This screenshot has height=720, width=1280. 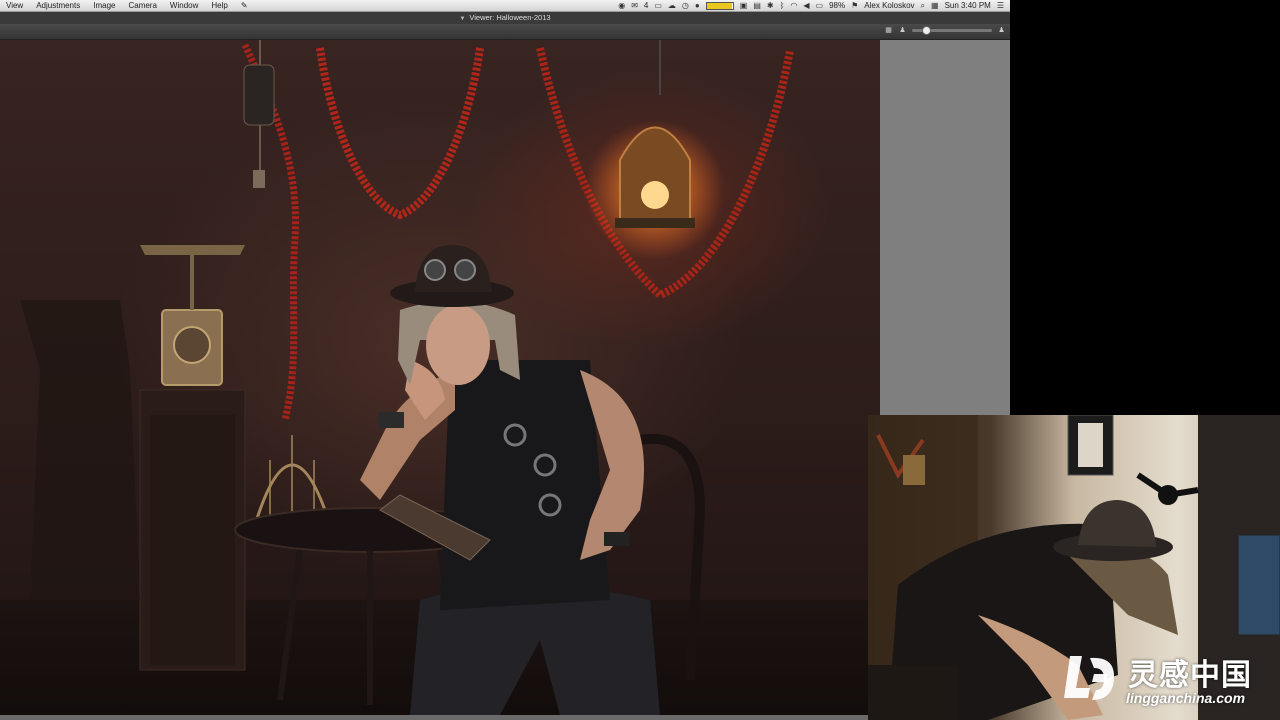 What do you see at coordinates (1001, 30) in the screenshot?
I see `large-person-icon: ♟` at bounding box center [1001, 30].